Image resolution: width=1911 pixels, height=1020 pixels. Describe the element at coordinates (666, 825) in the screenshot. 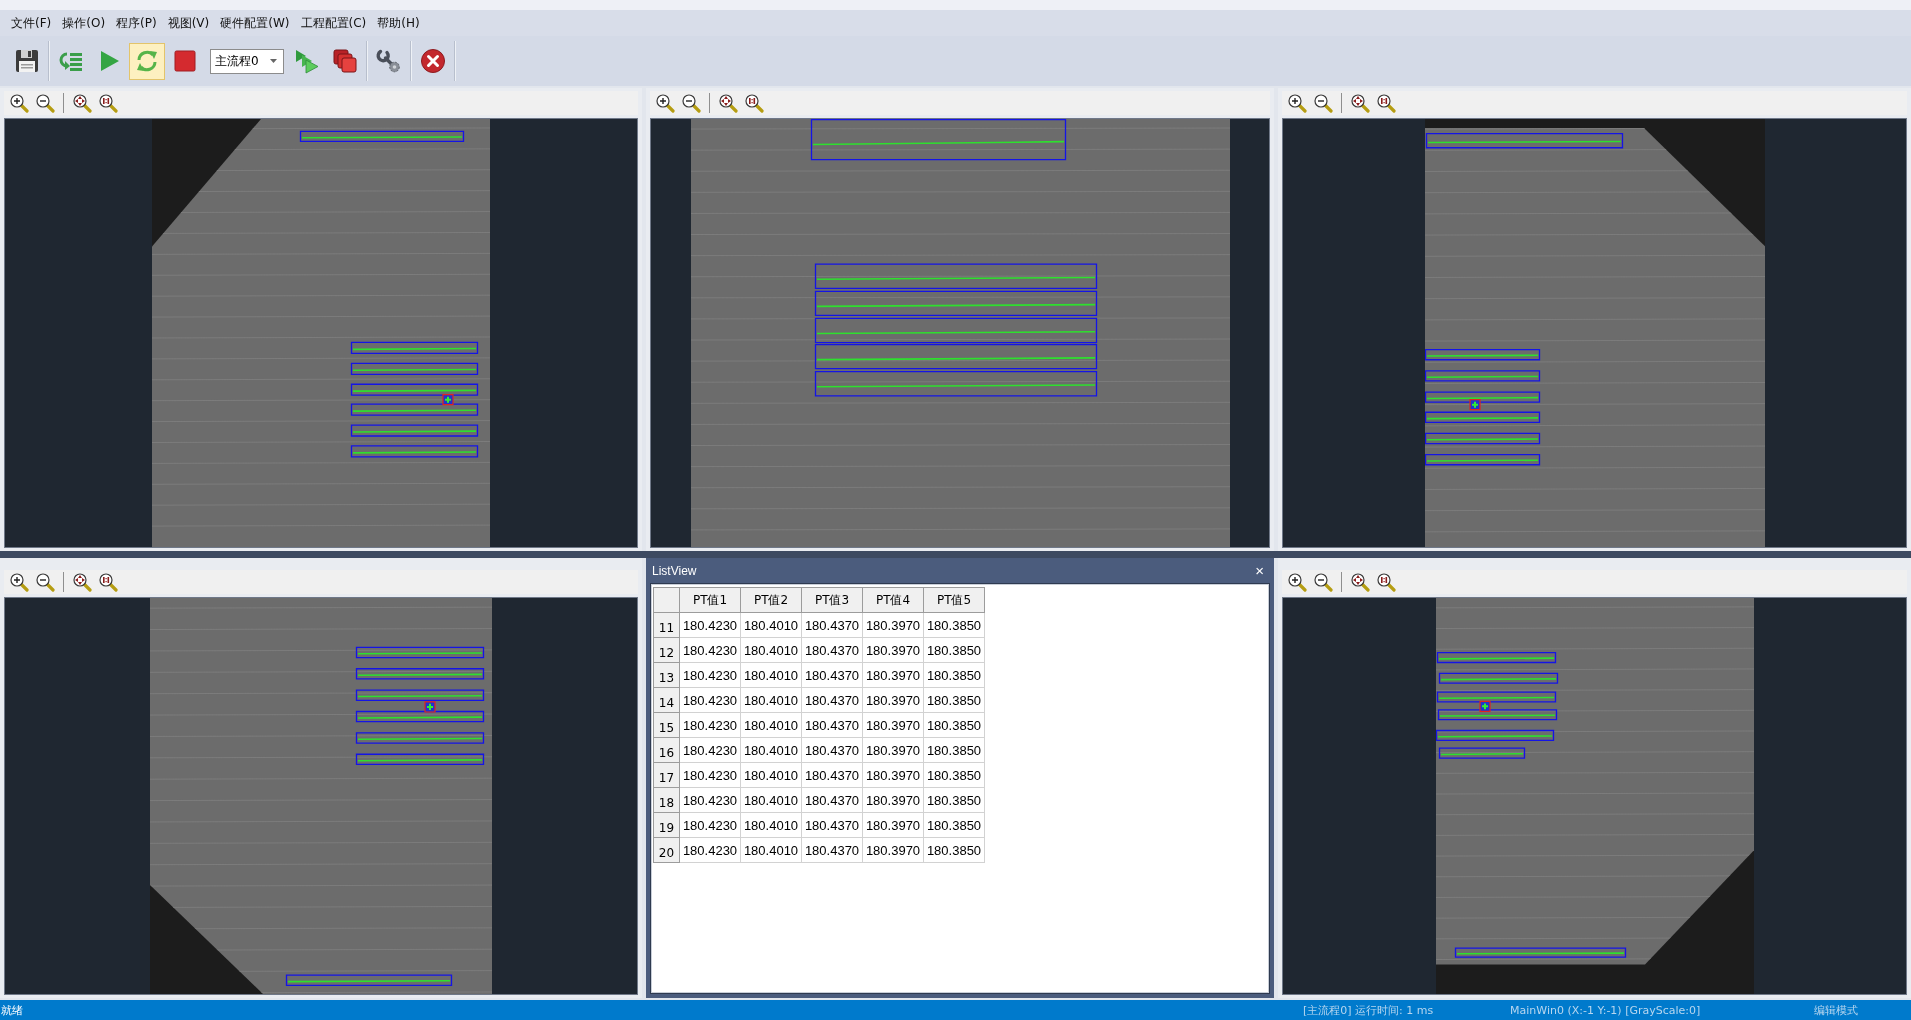

I see `row-header: 19` at that location.